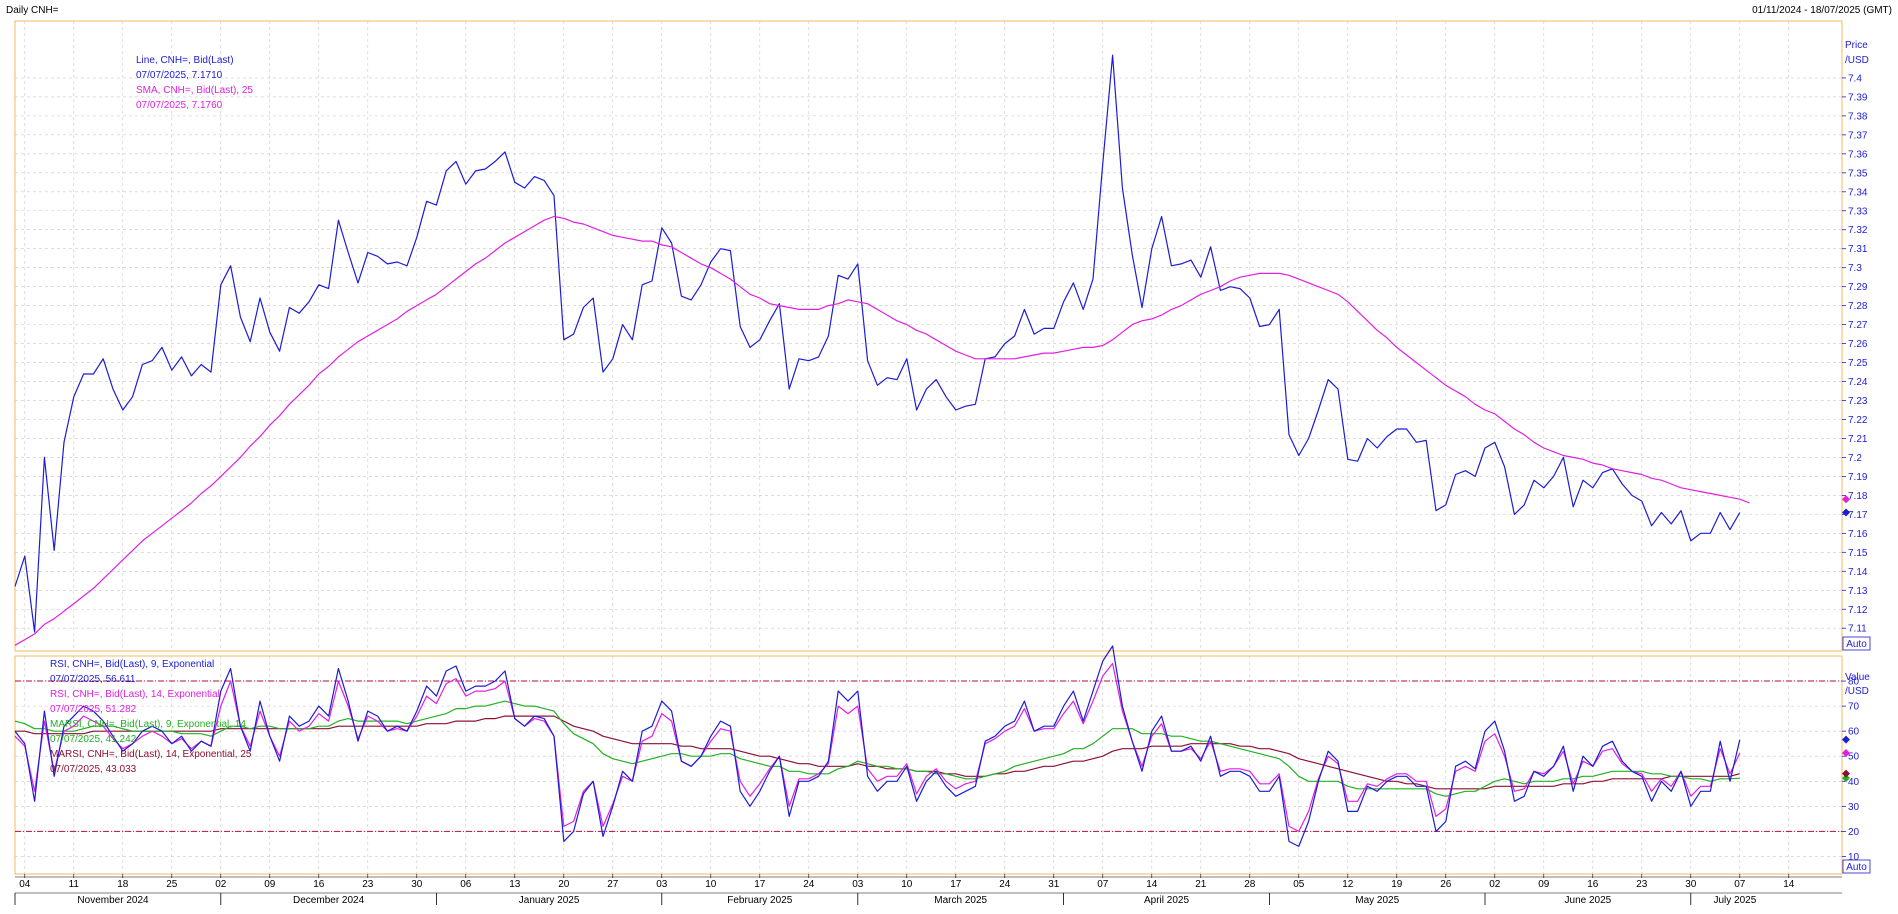 The image size is (1898, 914). Describe the element at coordinates (1166, 900) in the screenshot. I see `x-month-label: April 2025` at that location.